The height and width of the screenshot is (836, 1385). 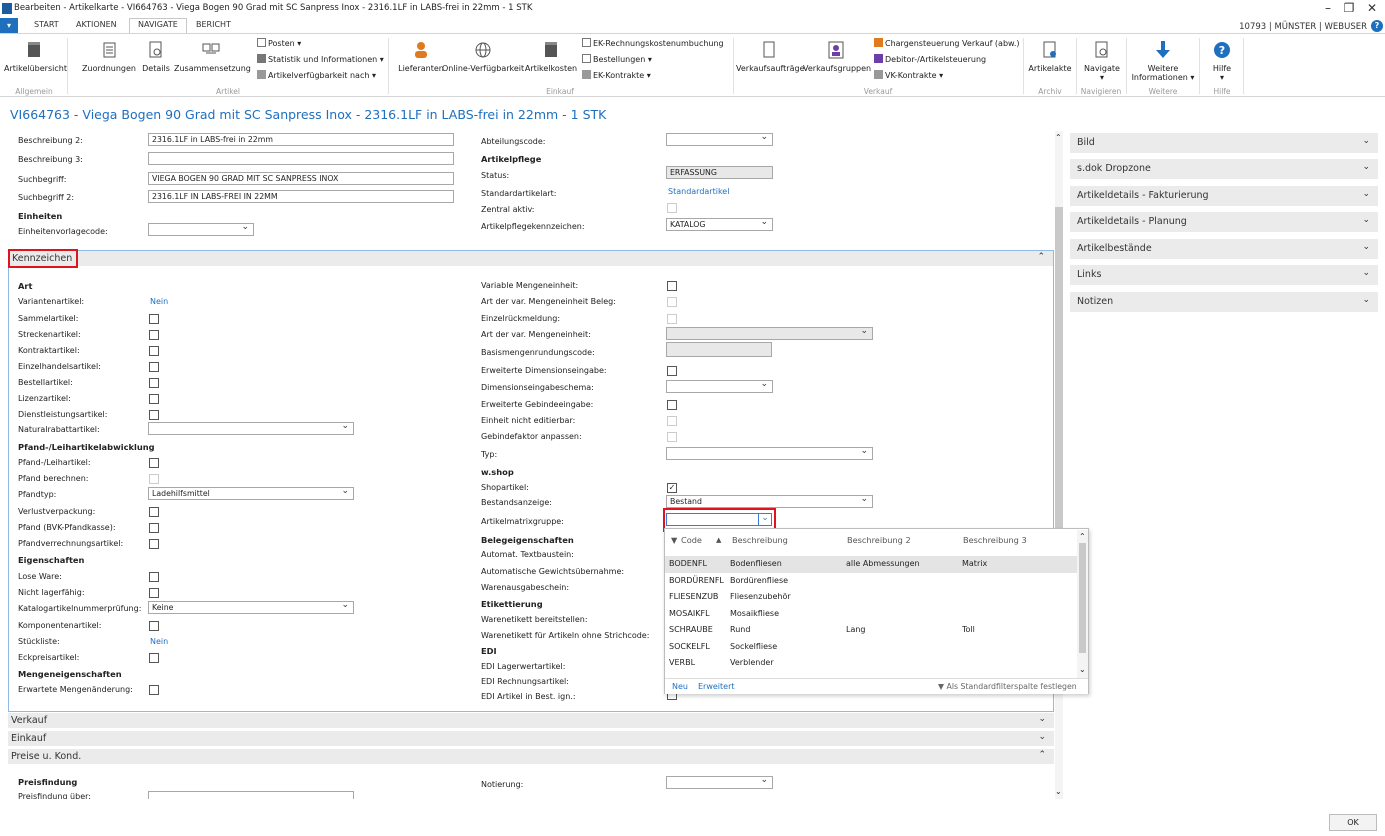 What do you see at coordinates (154, 383) in the screenshot?
I see `bestellartikel-checkbox` at bounding box center [154, 383].